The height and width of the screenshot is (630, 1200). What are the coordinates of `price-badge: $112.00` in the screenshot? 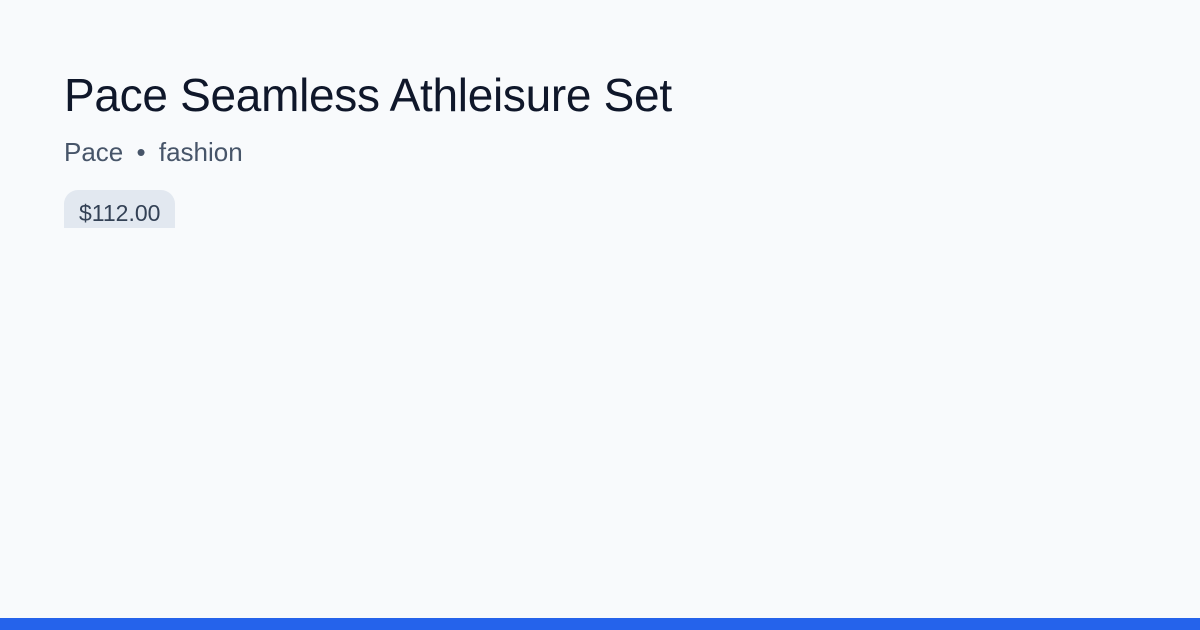 It's located at (120, 209).